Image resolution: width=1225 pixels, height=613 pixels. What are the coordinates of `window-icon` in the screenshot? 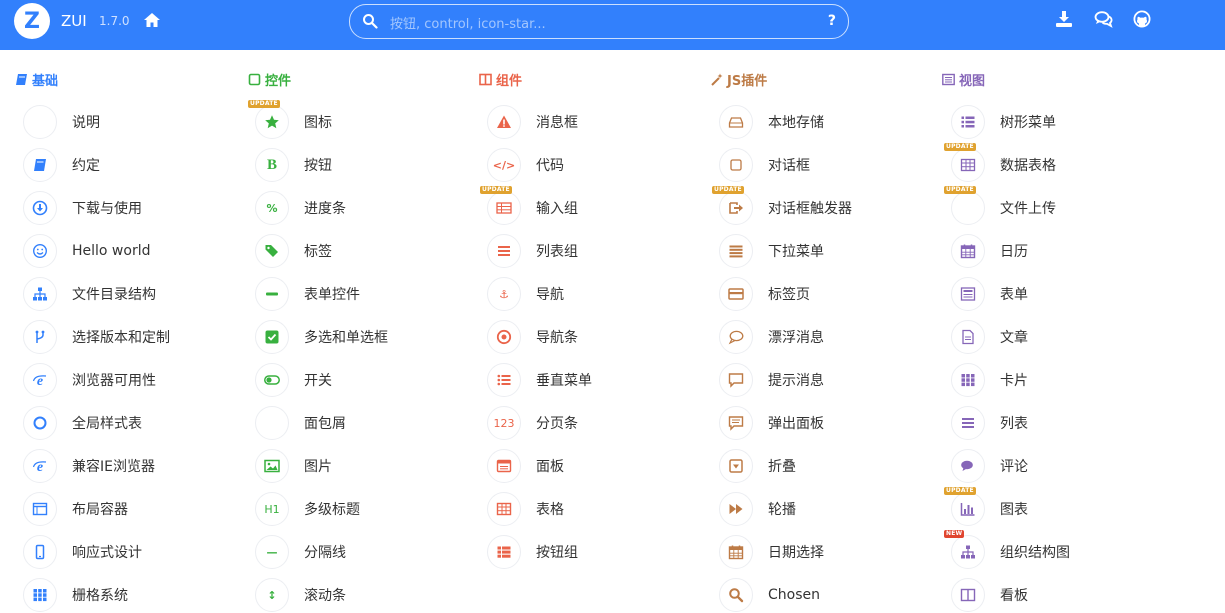 It's located at (40, 509).